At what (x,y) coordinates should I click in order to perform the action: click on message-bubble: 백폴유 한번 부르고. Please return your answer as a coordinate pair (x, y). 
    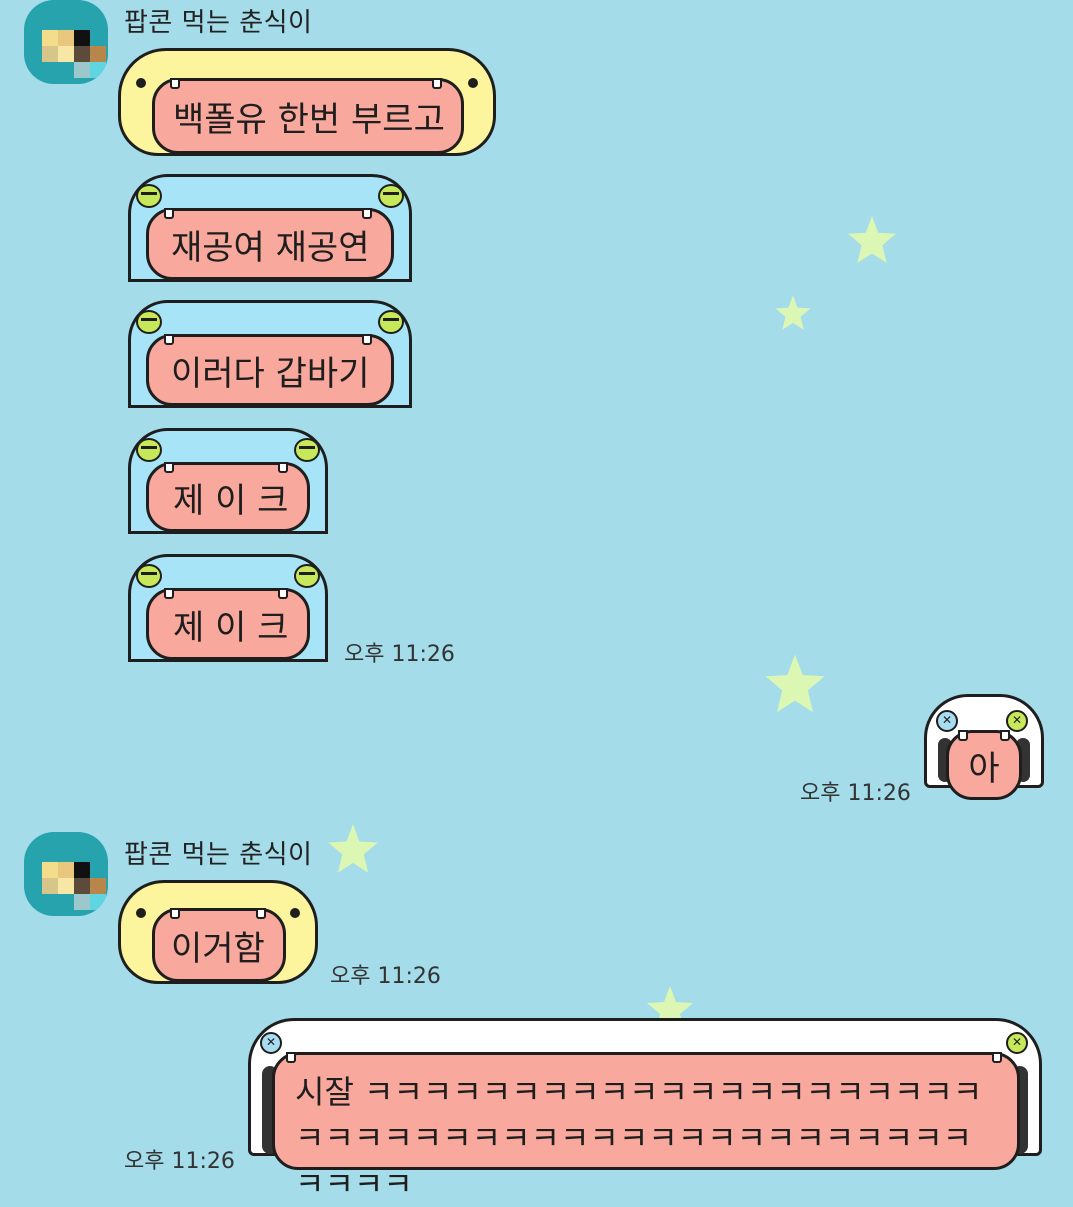
    Looking at the image, I should click on (307, 102).